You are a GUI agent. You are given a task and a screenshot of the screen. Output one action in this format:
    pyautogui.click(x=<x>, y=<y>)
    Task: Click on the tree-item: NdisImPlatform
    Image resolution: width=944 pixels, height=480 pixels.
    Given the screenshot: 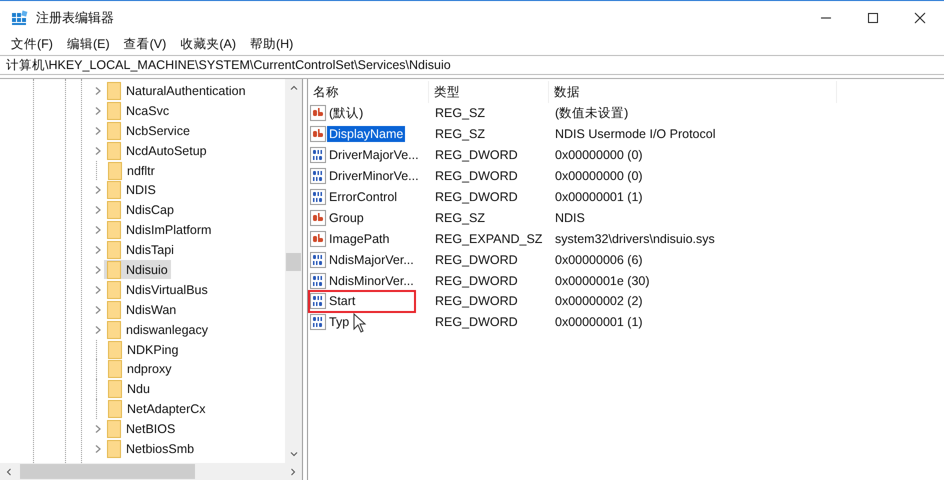 What is the action you would take?
    pyautogui.click(x=159, y=230)
    